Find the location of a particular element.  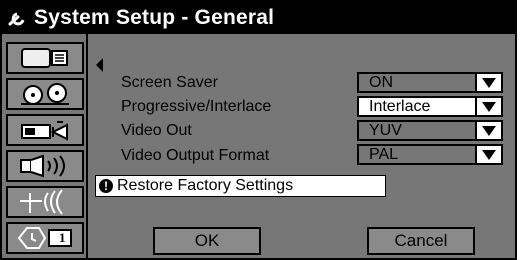

setting-label-screen-saver: Screen Saver is located at coordinates (169, 82).